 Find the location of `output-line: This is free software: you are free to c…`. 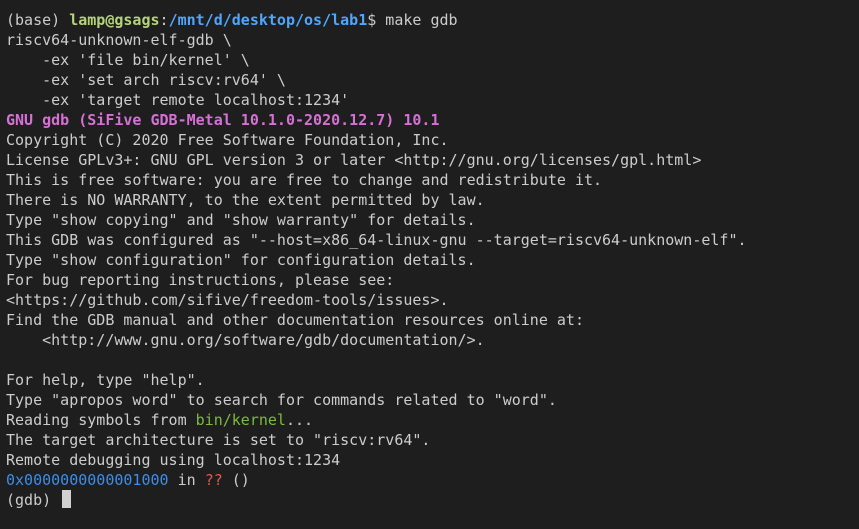

output-line: This is free software: you are free to c… is located at coordinates (304, 180).